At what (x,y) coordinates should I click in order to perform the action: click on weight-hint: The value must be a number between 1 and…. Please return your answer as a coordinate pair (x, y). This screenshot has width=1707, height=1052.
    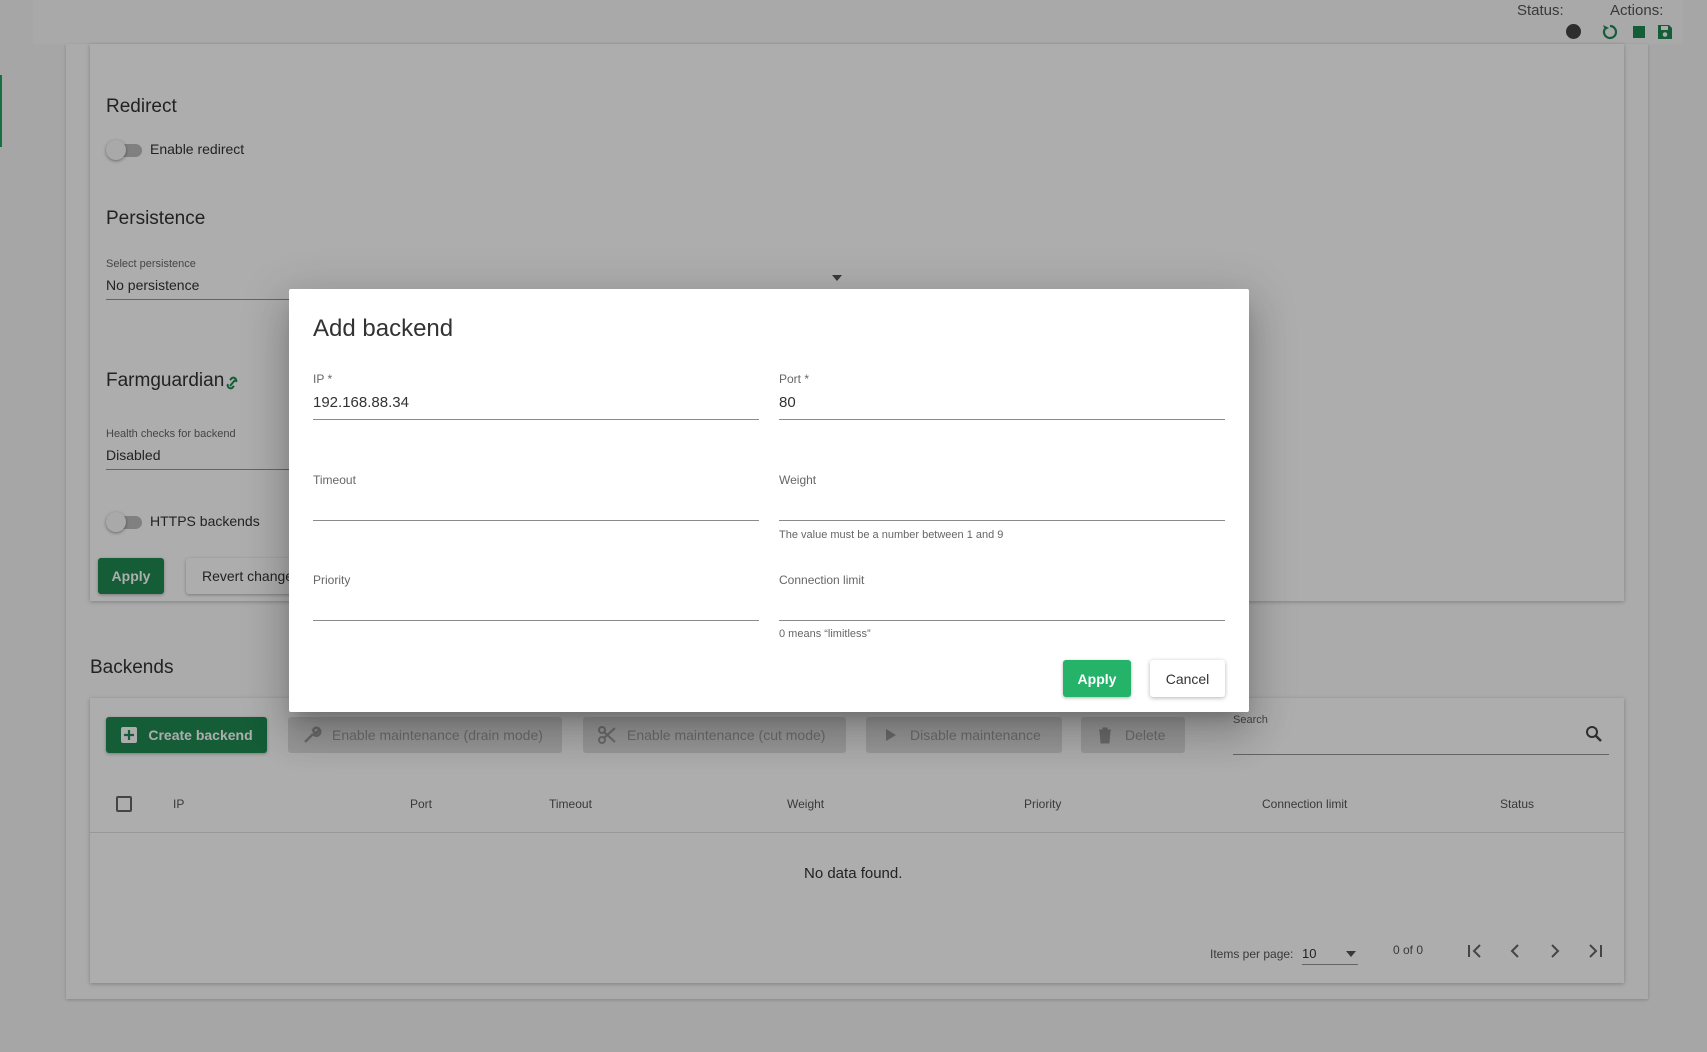
    Looking at the image, I should click on (891, 535).